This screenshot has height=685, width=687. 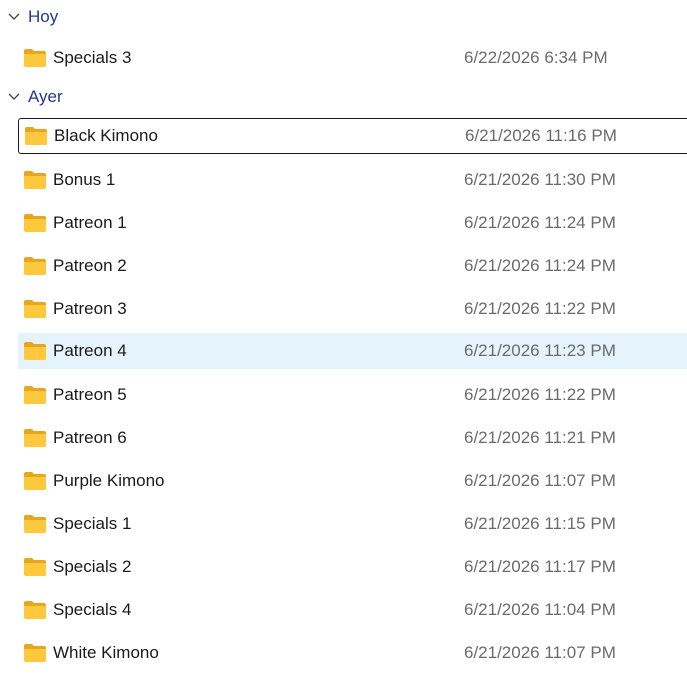 I want to click on list-item: White Kimono 6/21/2026 11:07 PM, so click(x=352, y=653).